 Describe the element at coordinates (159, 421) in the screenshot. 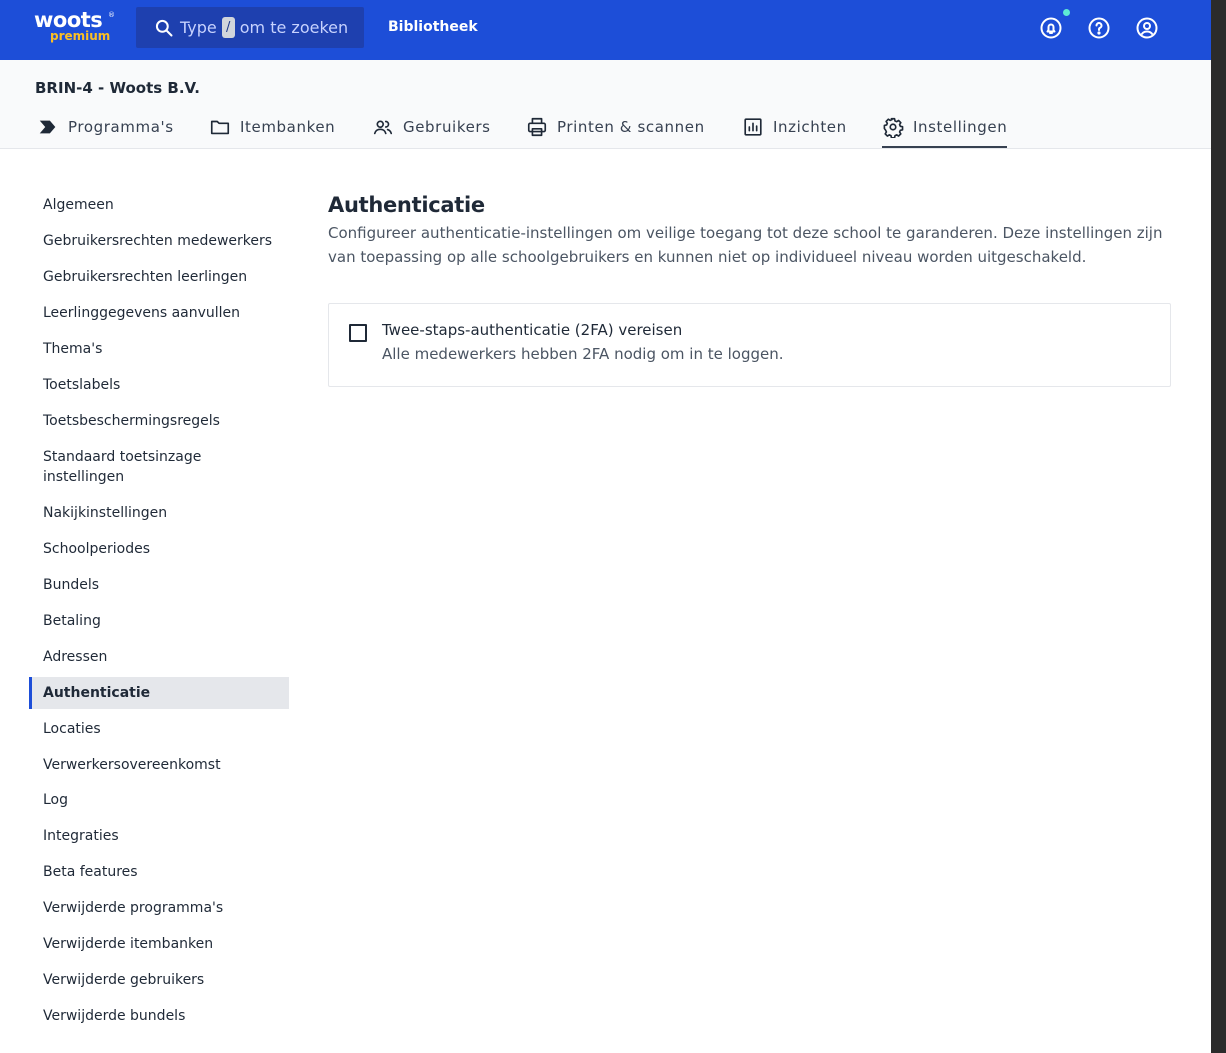

I see `sidebar-item-toetsbeschermingsregels: Toetsbeschermingsregels` at that location.